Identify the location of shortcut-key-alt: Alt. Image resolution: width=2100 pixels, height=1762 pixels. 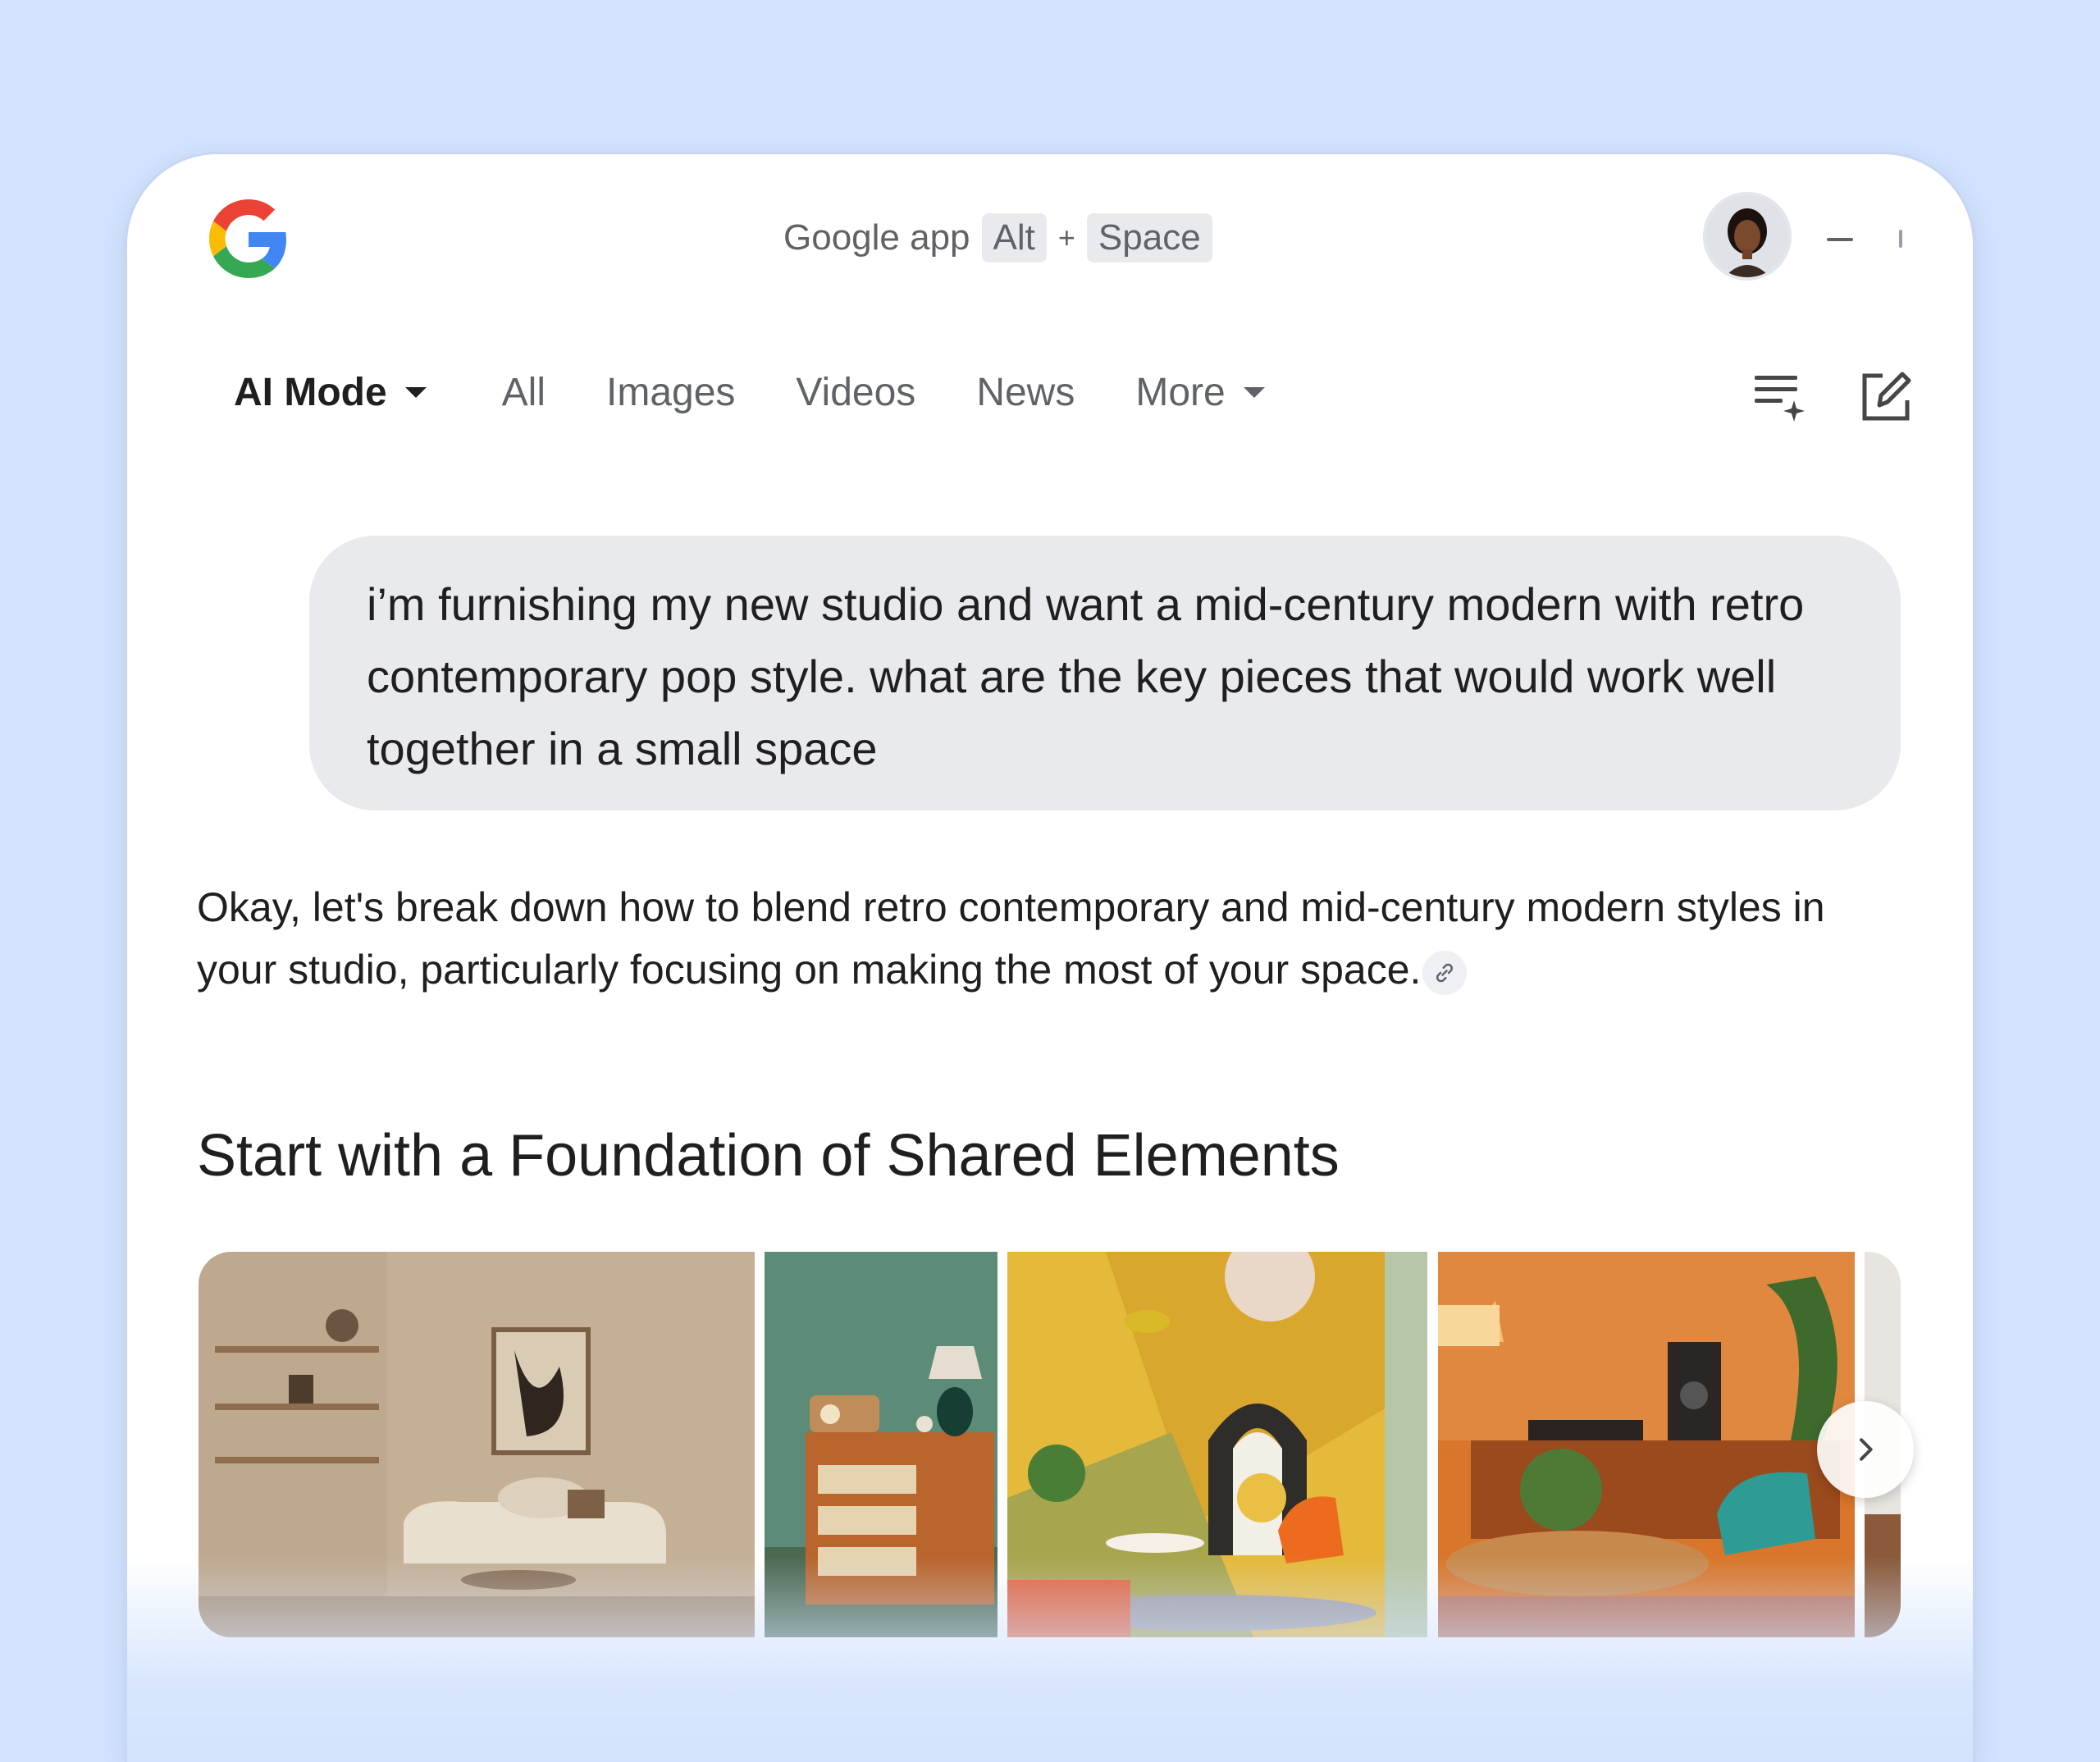
(1014, 237).